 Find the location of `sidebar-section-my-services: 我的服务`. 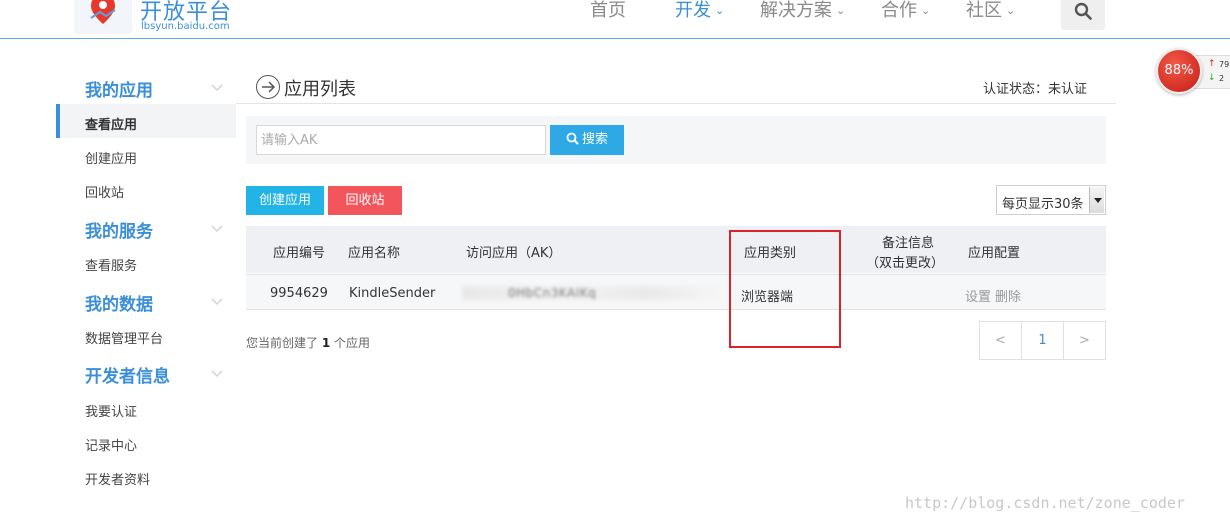

sidebar-section-my-services: 我的服务 is located at coordinates (119, 229).